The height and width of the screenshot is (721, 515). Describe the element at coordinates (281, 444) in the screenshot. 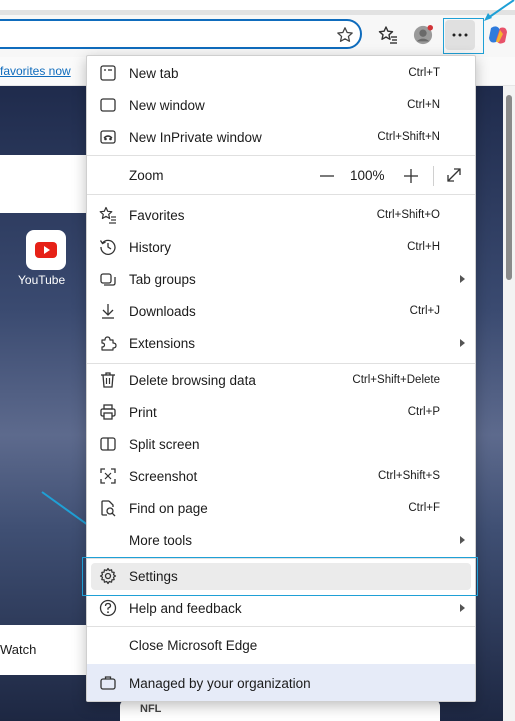

I see `menu-item-split-screen: Split screen` at that location.